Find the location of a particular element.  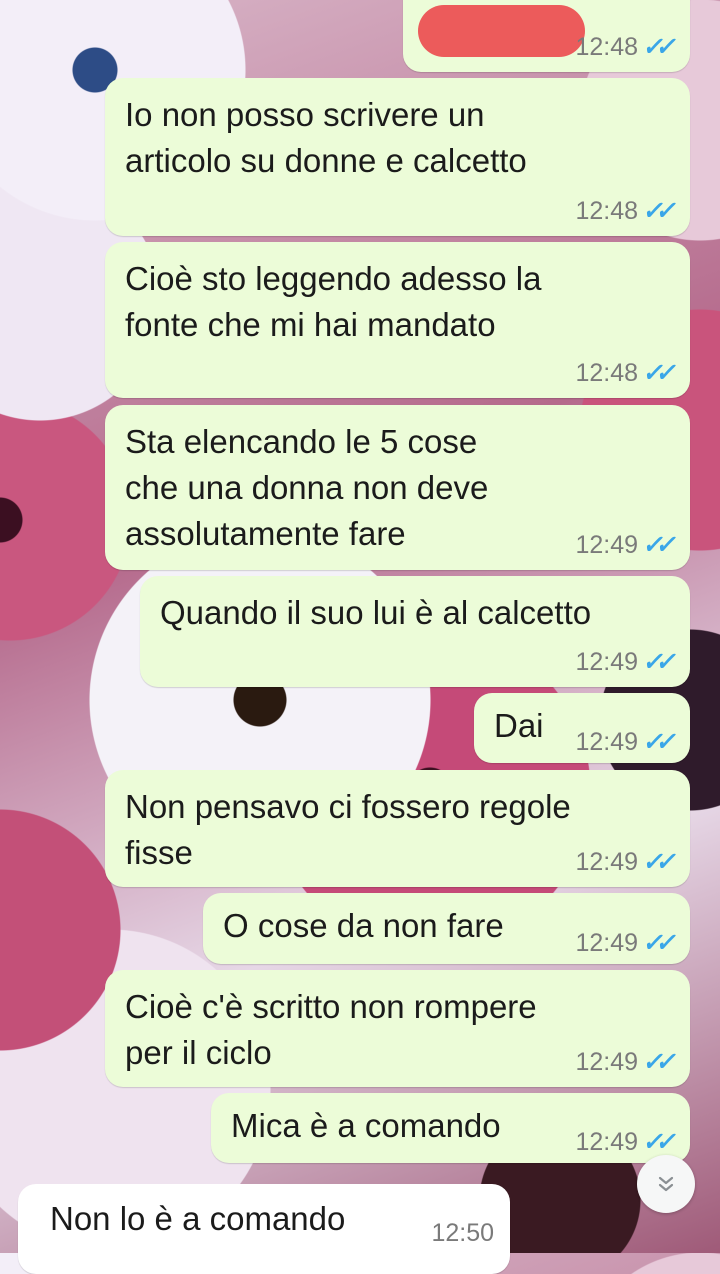

message-text: Quando il suo lui è al calcetto is located at coordinates (376, 612).